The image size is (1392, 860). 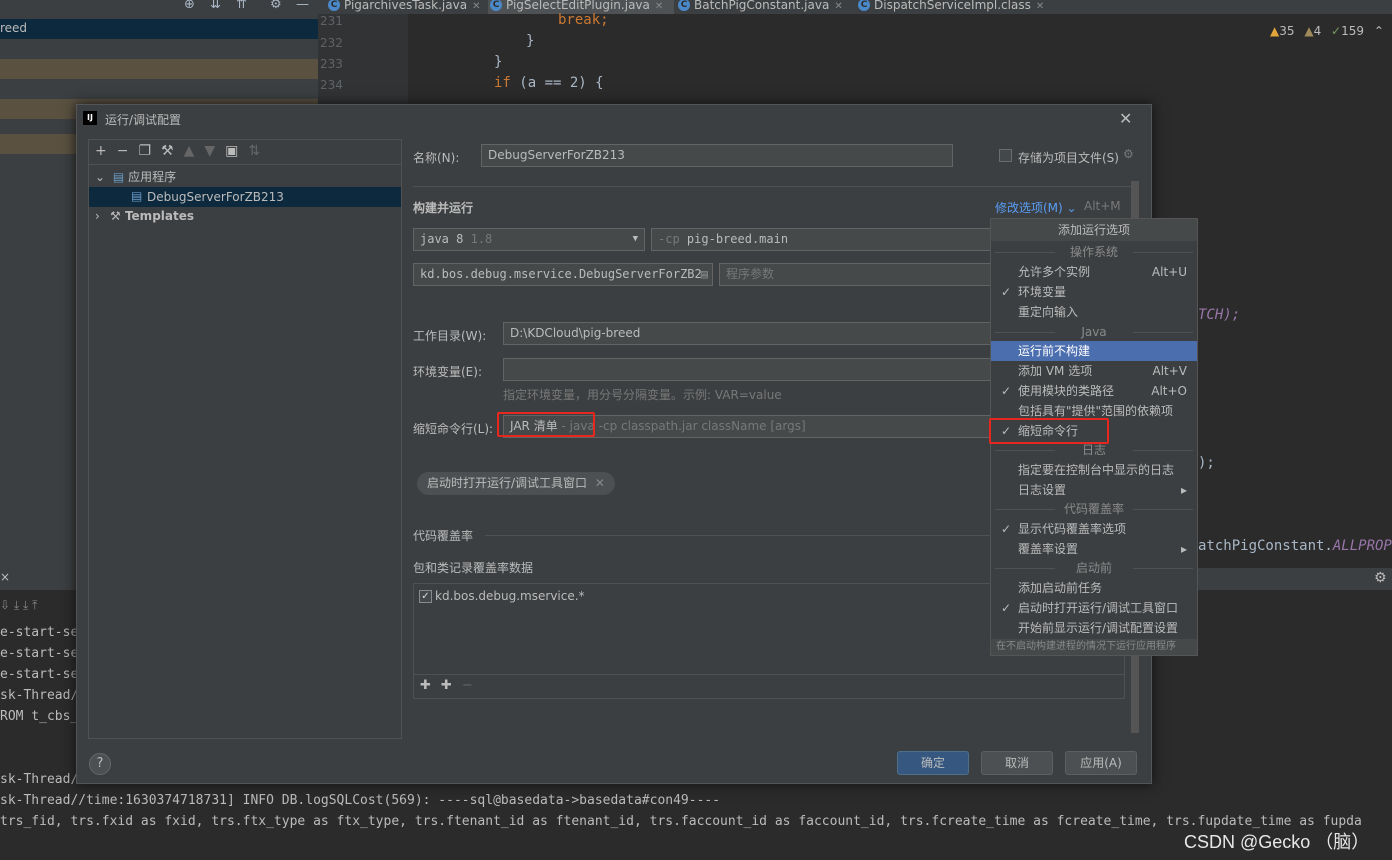 What do you see at coordinates (1036, 207) in the screenshot?
I see `modify-options-link: 修改选项(M) ⌄` at bounding box center [1036, 207].